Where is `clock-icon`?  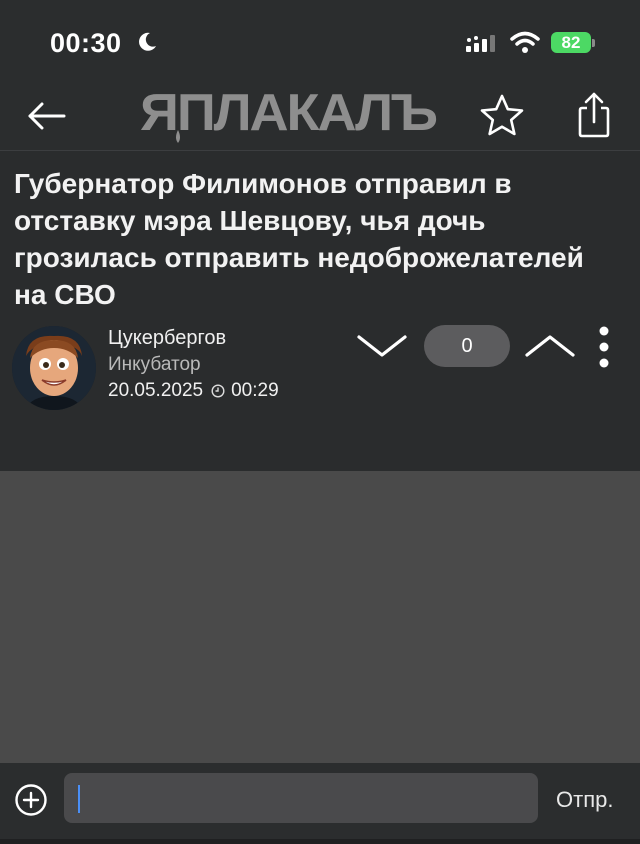
clock-icon is located at coordinates (218, 391).